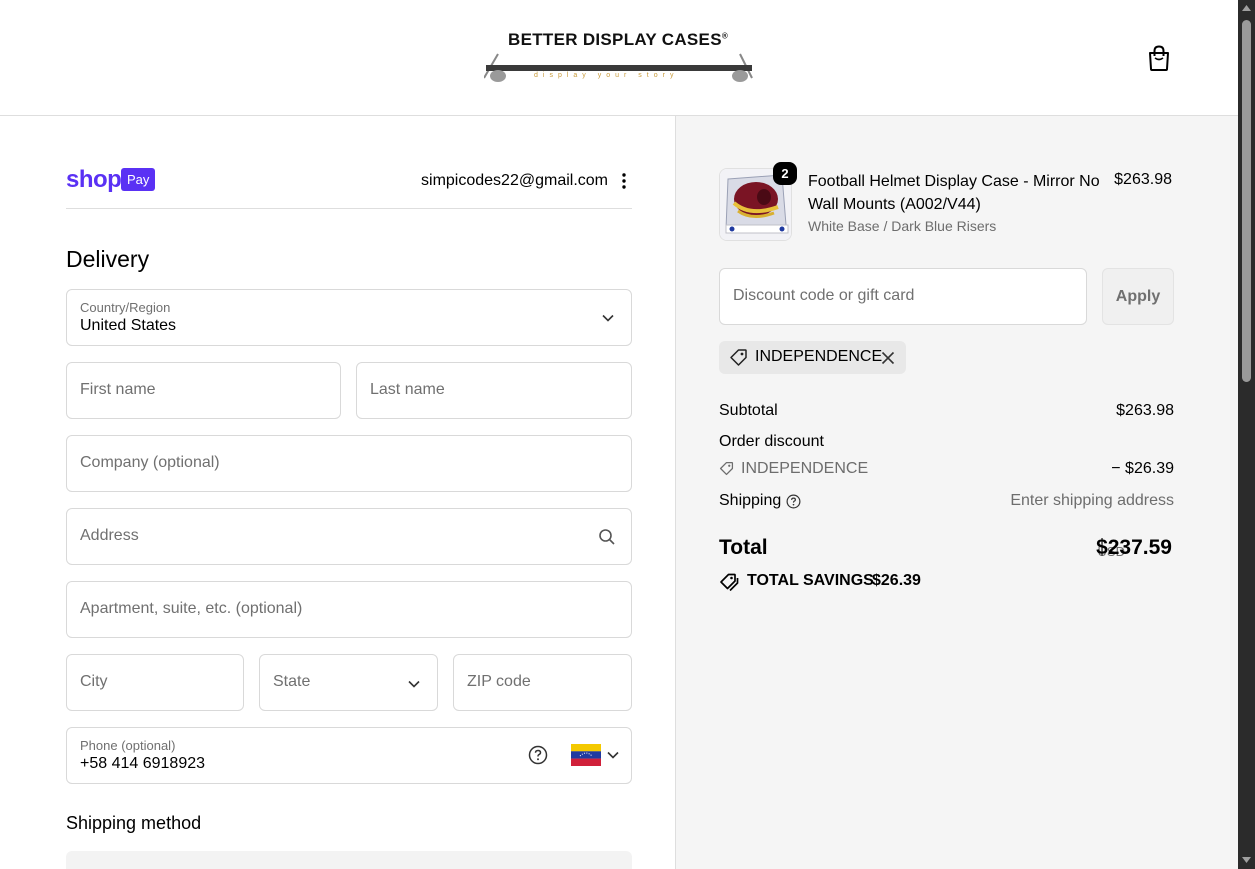  Describe the element at coordinates (902, 226) in the screenshot. I see `product-variant: White Base / Dark Blue Risers` at that location.